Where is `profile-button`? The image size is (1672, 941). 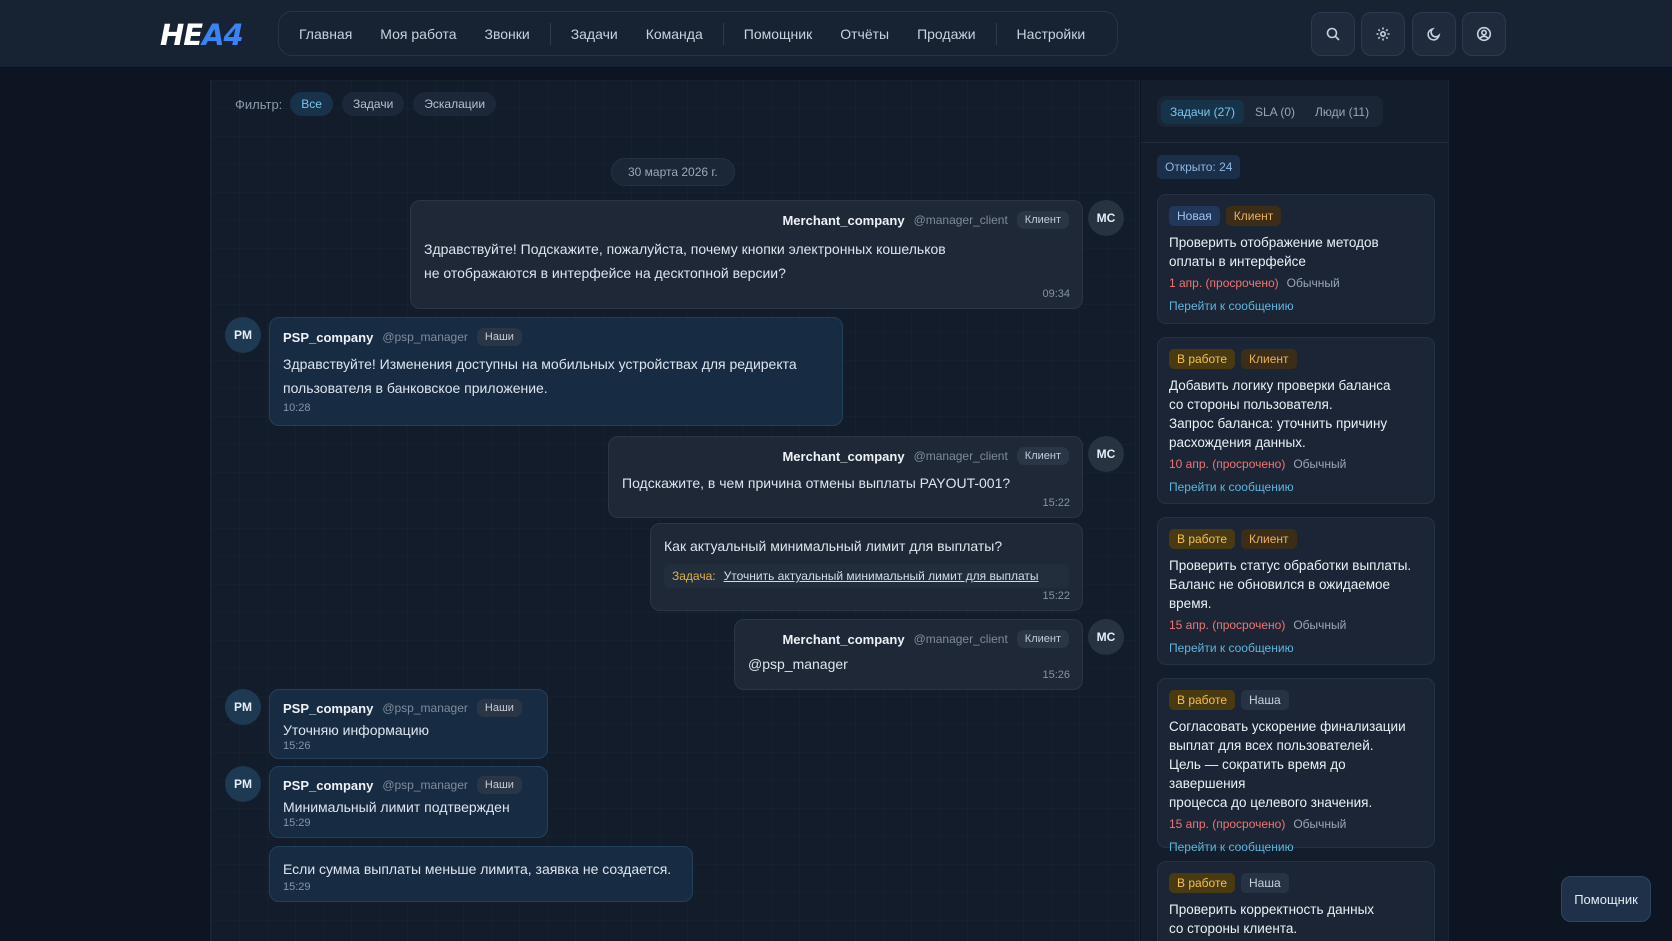 profile-button is located at coordinates (1484, 34).